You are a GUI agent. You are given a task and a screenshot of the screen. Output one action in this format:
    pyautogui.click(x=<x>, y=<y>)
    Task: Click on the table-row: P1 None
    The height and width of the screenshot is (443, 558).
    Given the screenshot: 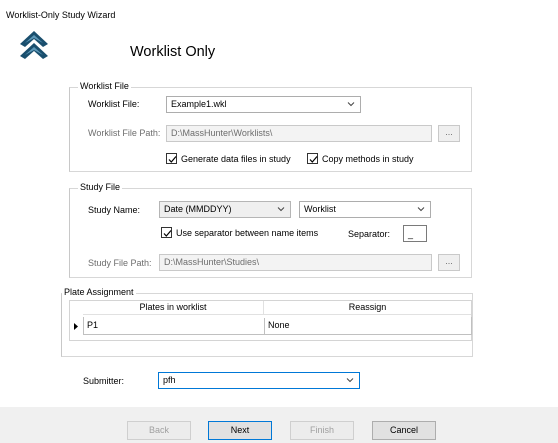 What is the action you would take?
    pyautogui.click(x=277, y=326)
    